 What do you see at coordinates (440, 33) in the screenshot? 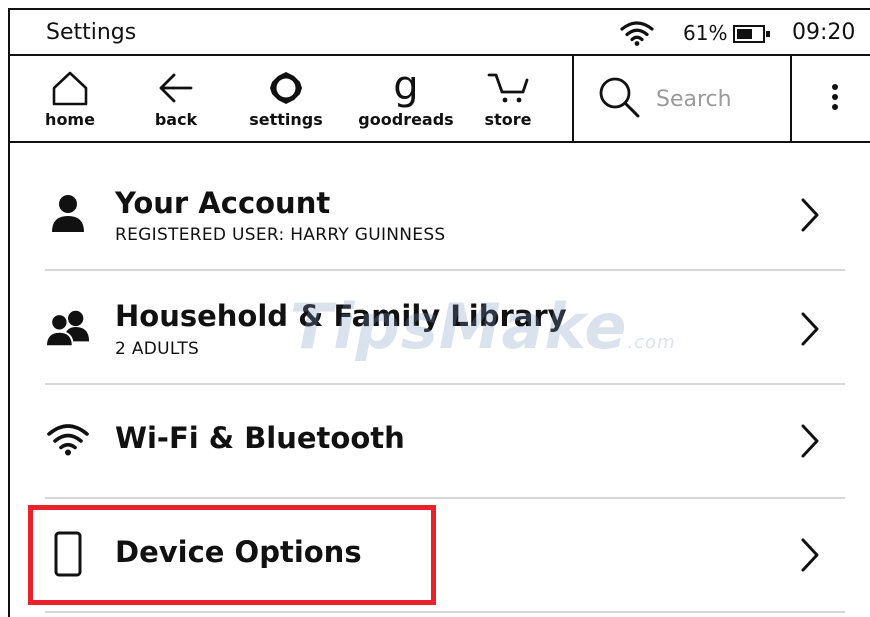
I see `status-bar: Settings 61% 09:20` at bounding box center [440, 33].